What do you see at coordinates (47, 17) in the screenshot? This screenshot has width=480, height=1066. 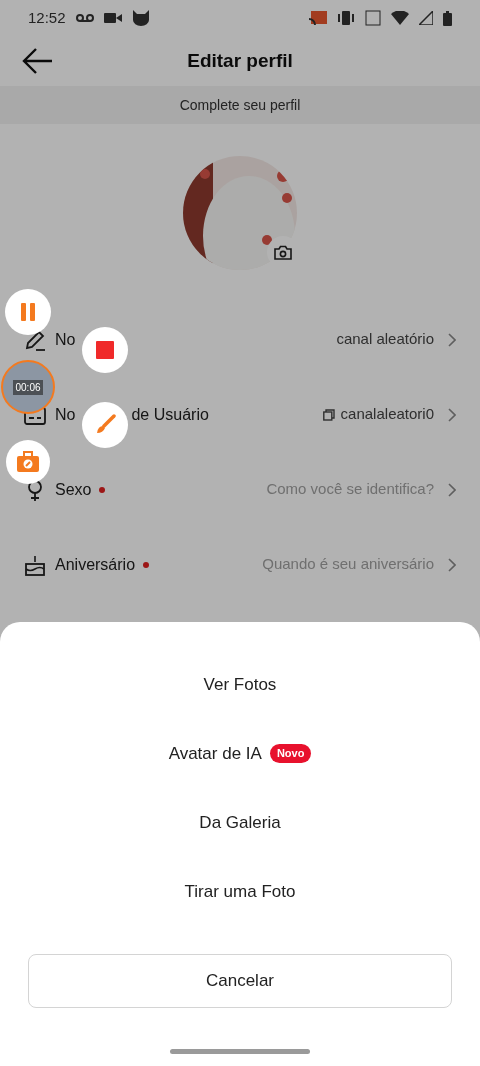 I see `status-time: 12:52` at bounding box center [47, 17].